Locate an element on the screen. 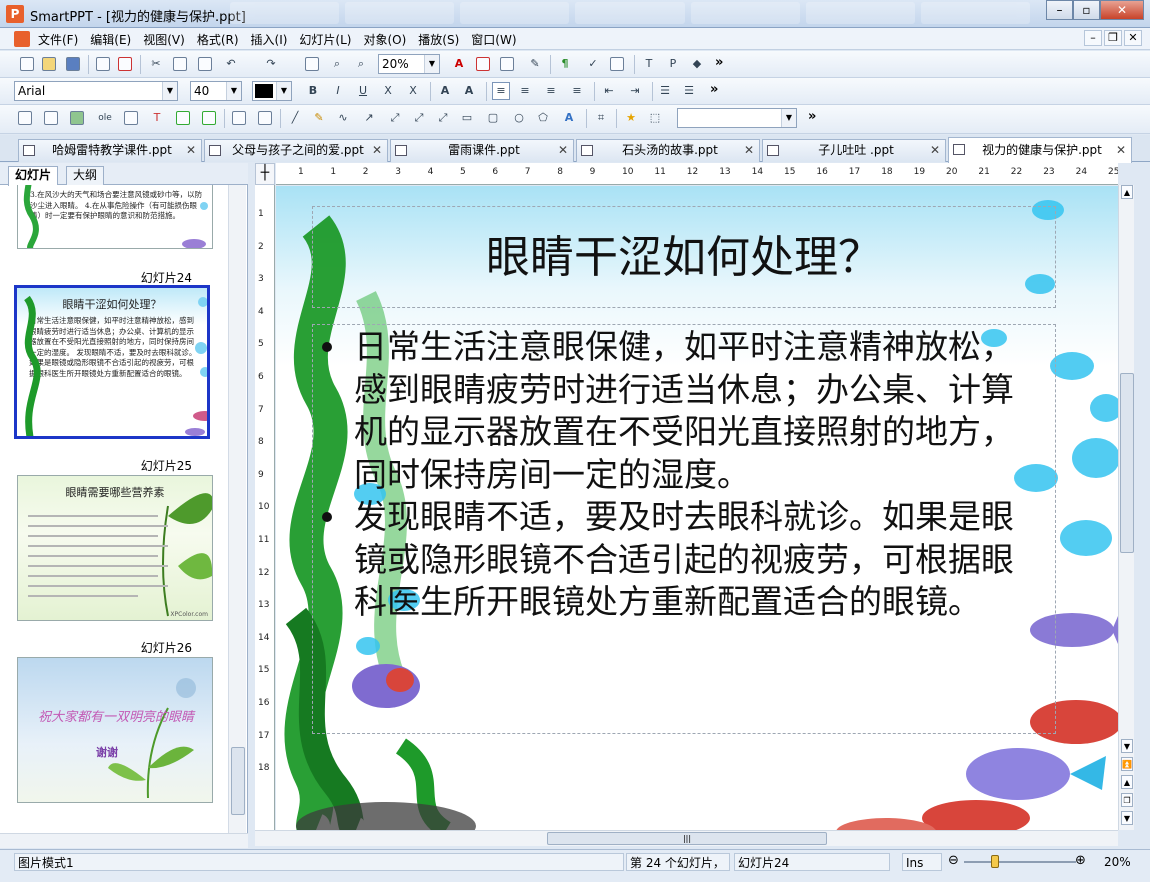 The image size is (1150, 882). app-icon: P is located at coordinates (15, 14).